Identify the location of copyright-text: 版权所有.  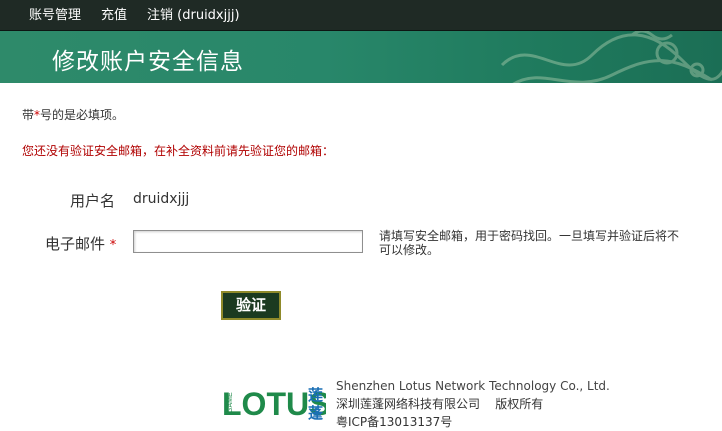
(519, 404).